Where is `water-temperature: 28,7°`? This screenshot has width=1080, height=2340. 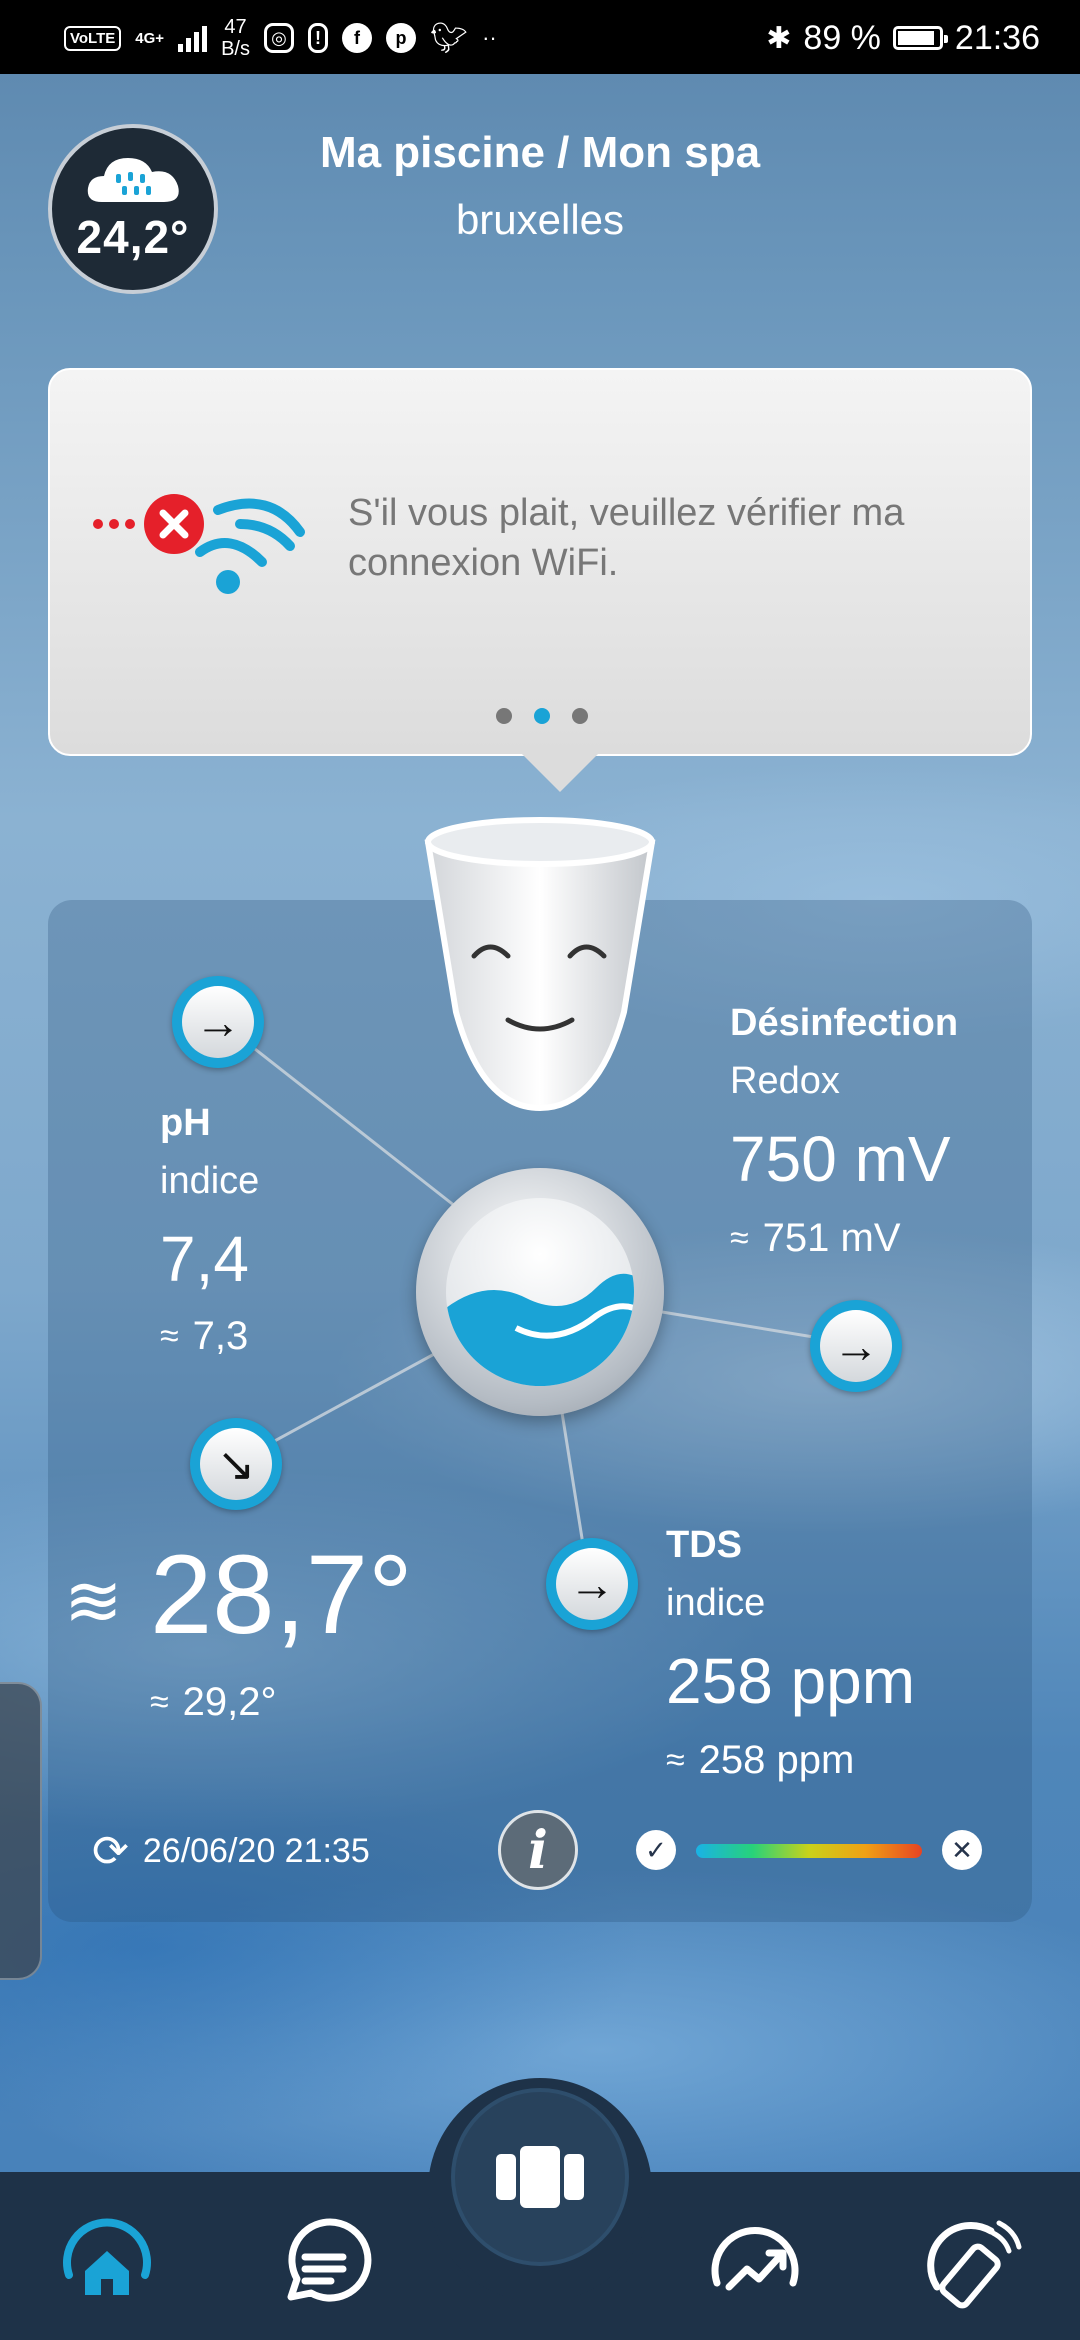 water-temperature: 28,7° is located at coordinates (281, 1594).